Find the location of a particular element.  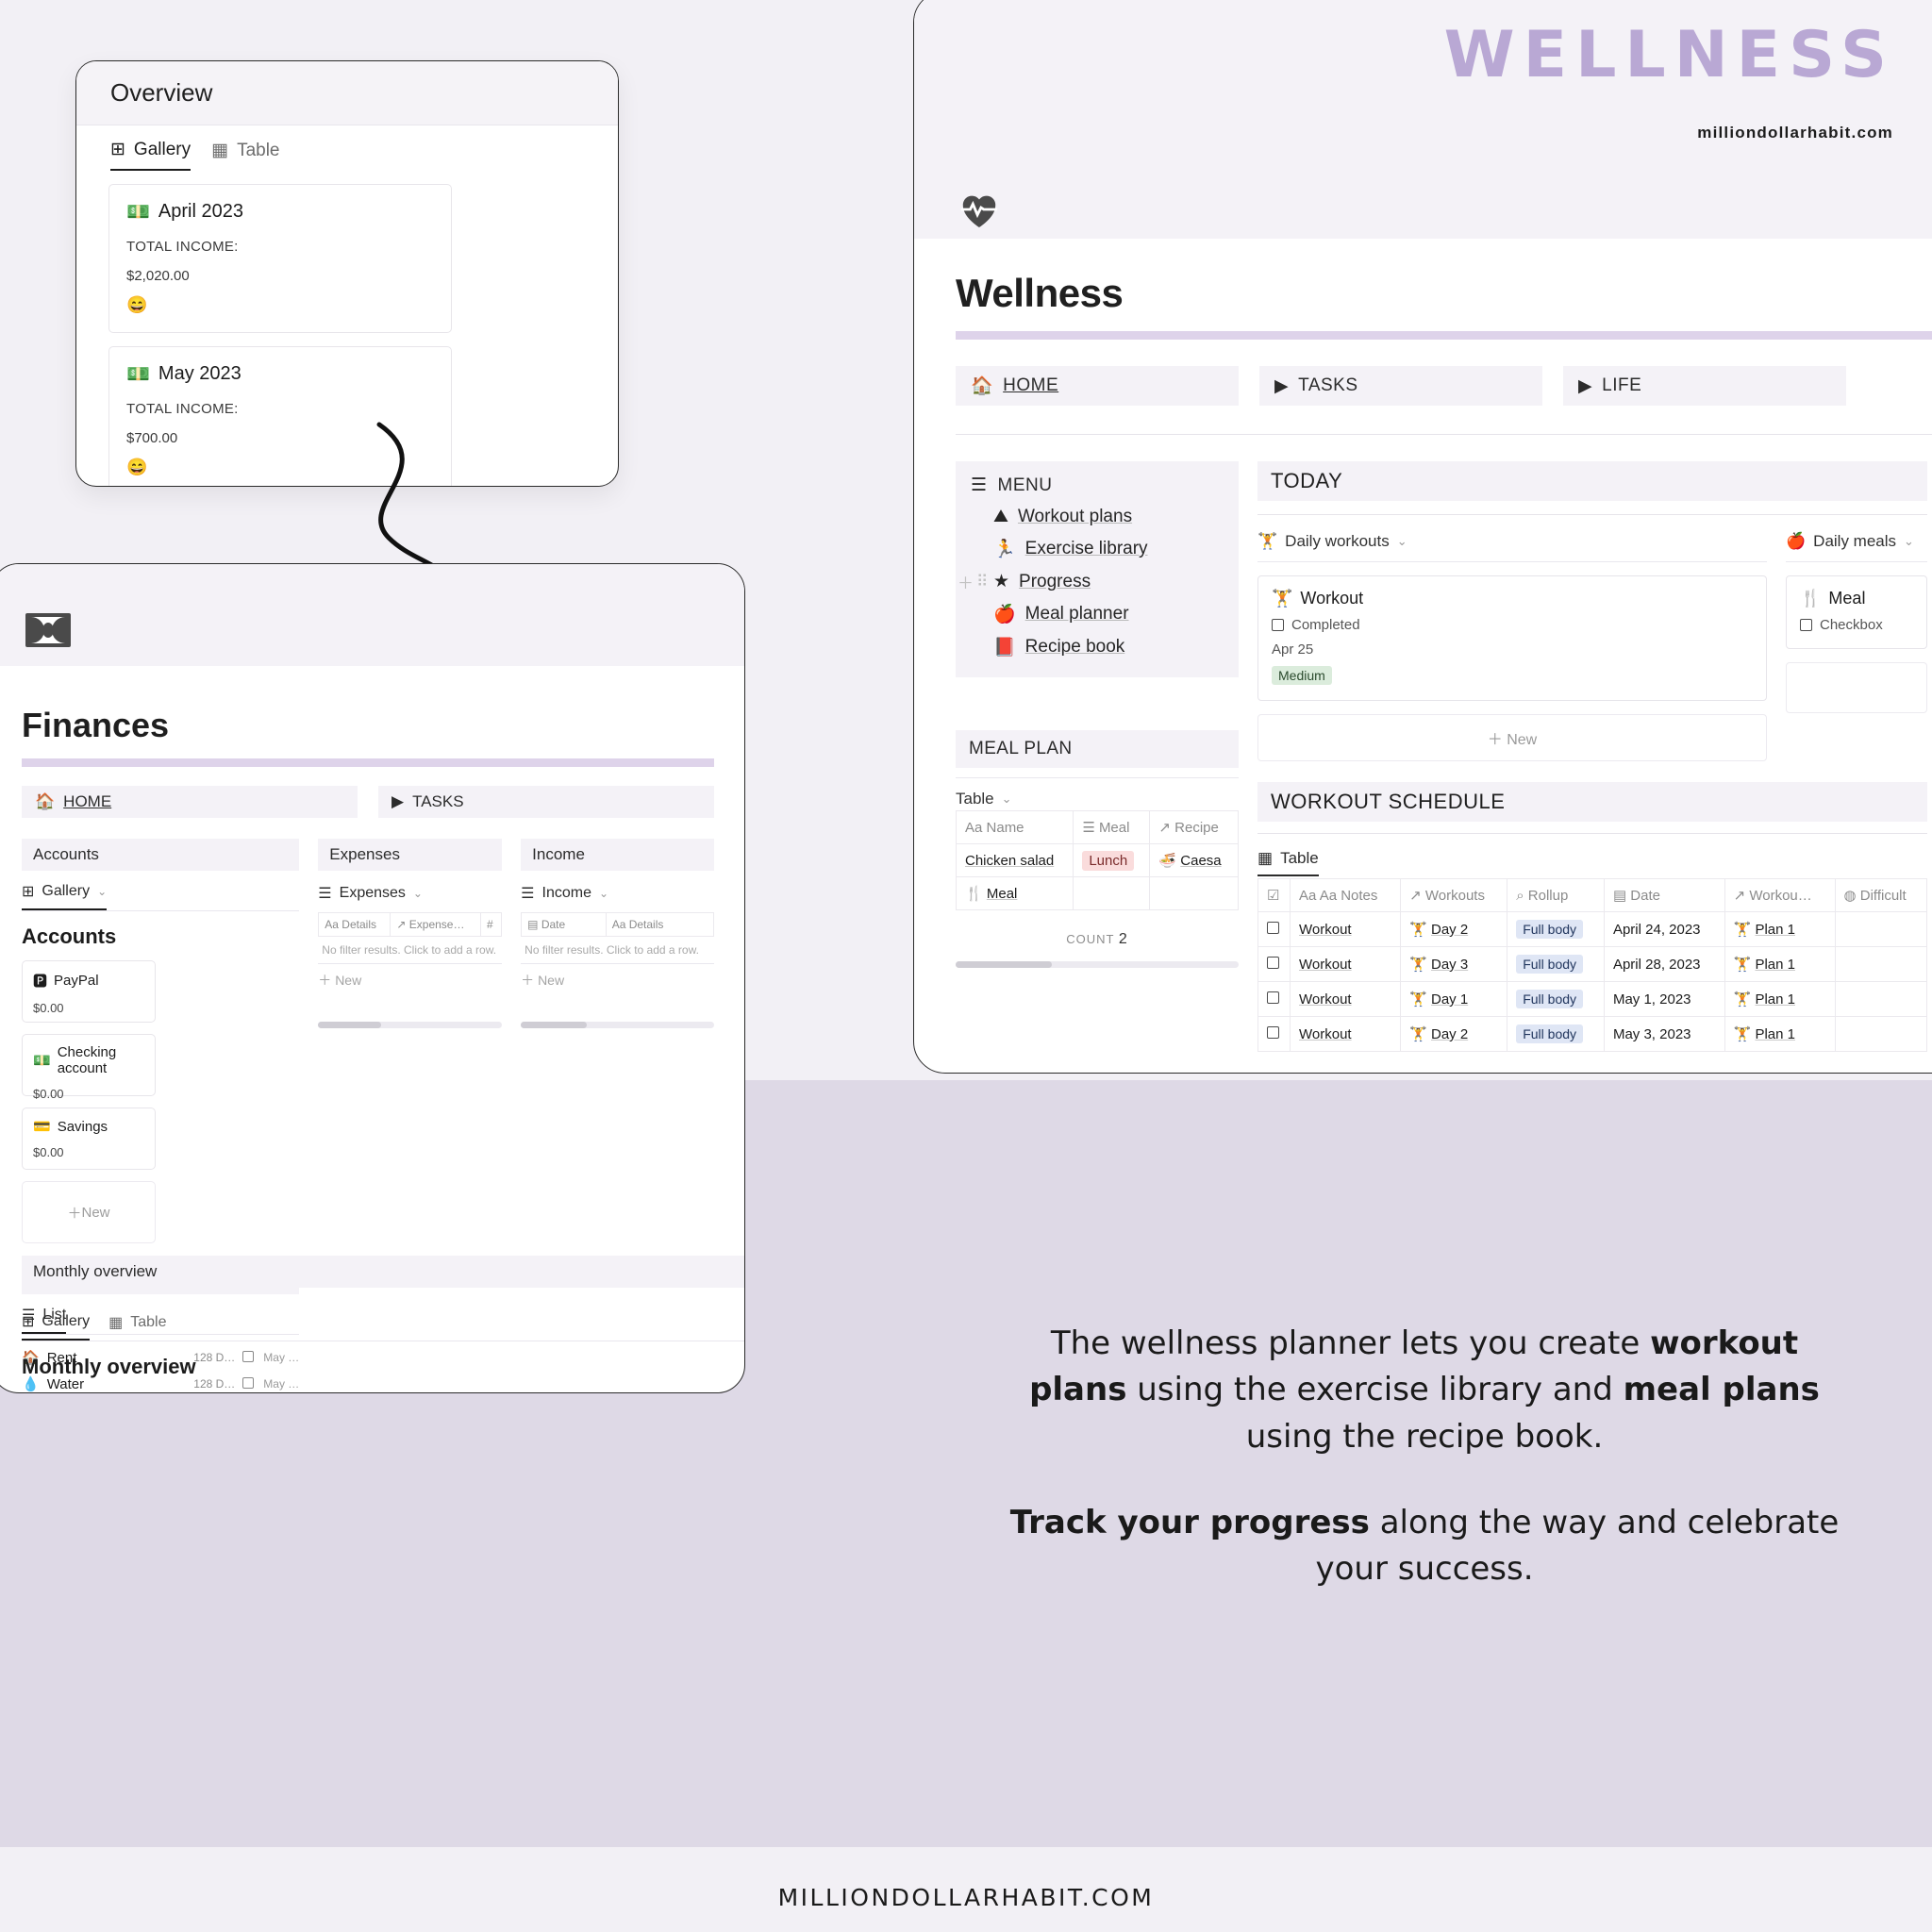

meal-plan-count: COUNT 2 is located at coordinates (1097, 939).